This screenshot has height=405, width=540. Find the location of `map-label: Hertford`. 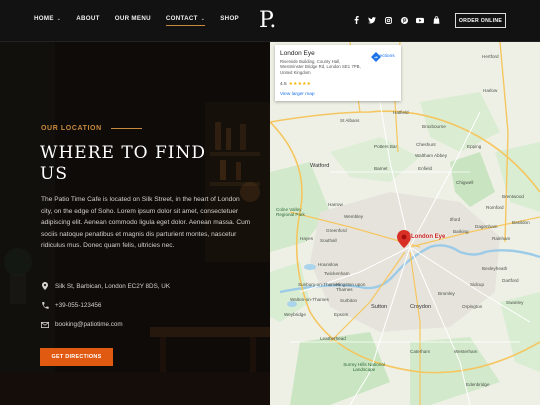

map-label: Hertford is located at coordinates (490, 56).